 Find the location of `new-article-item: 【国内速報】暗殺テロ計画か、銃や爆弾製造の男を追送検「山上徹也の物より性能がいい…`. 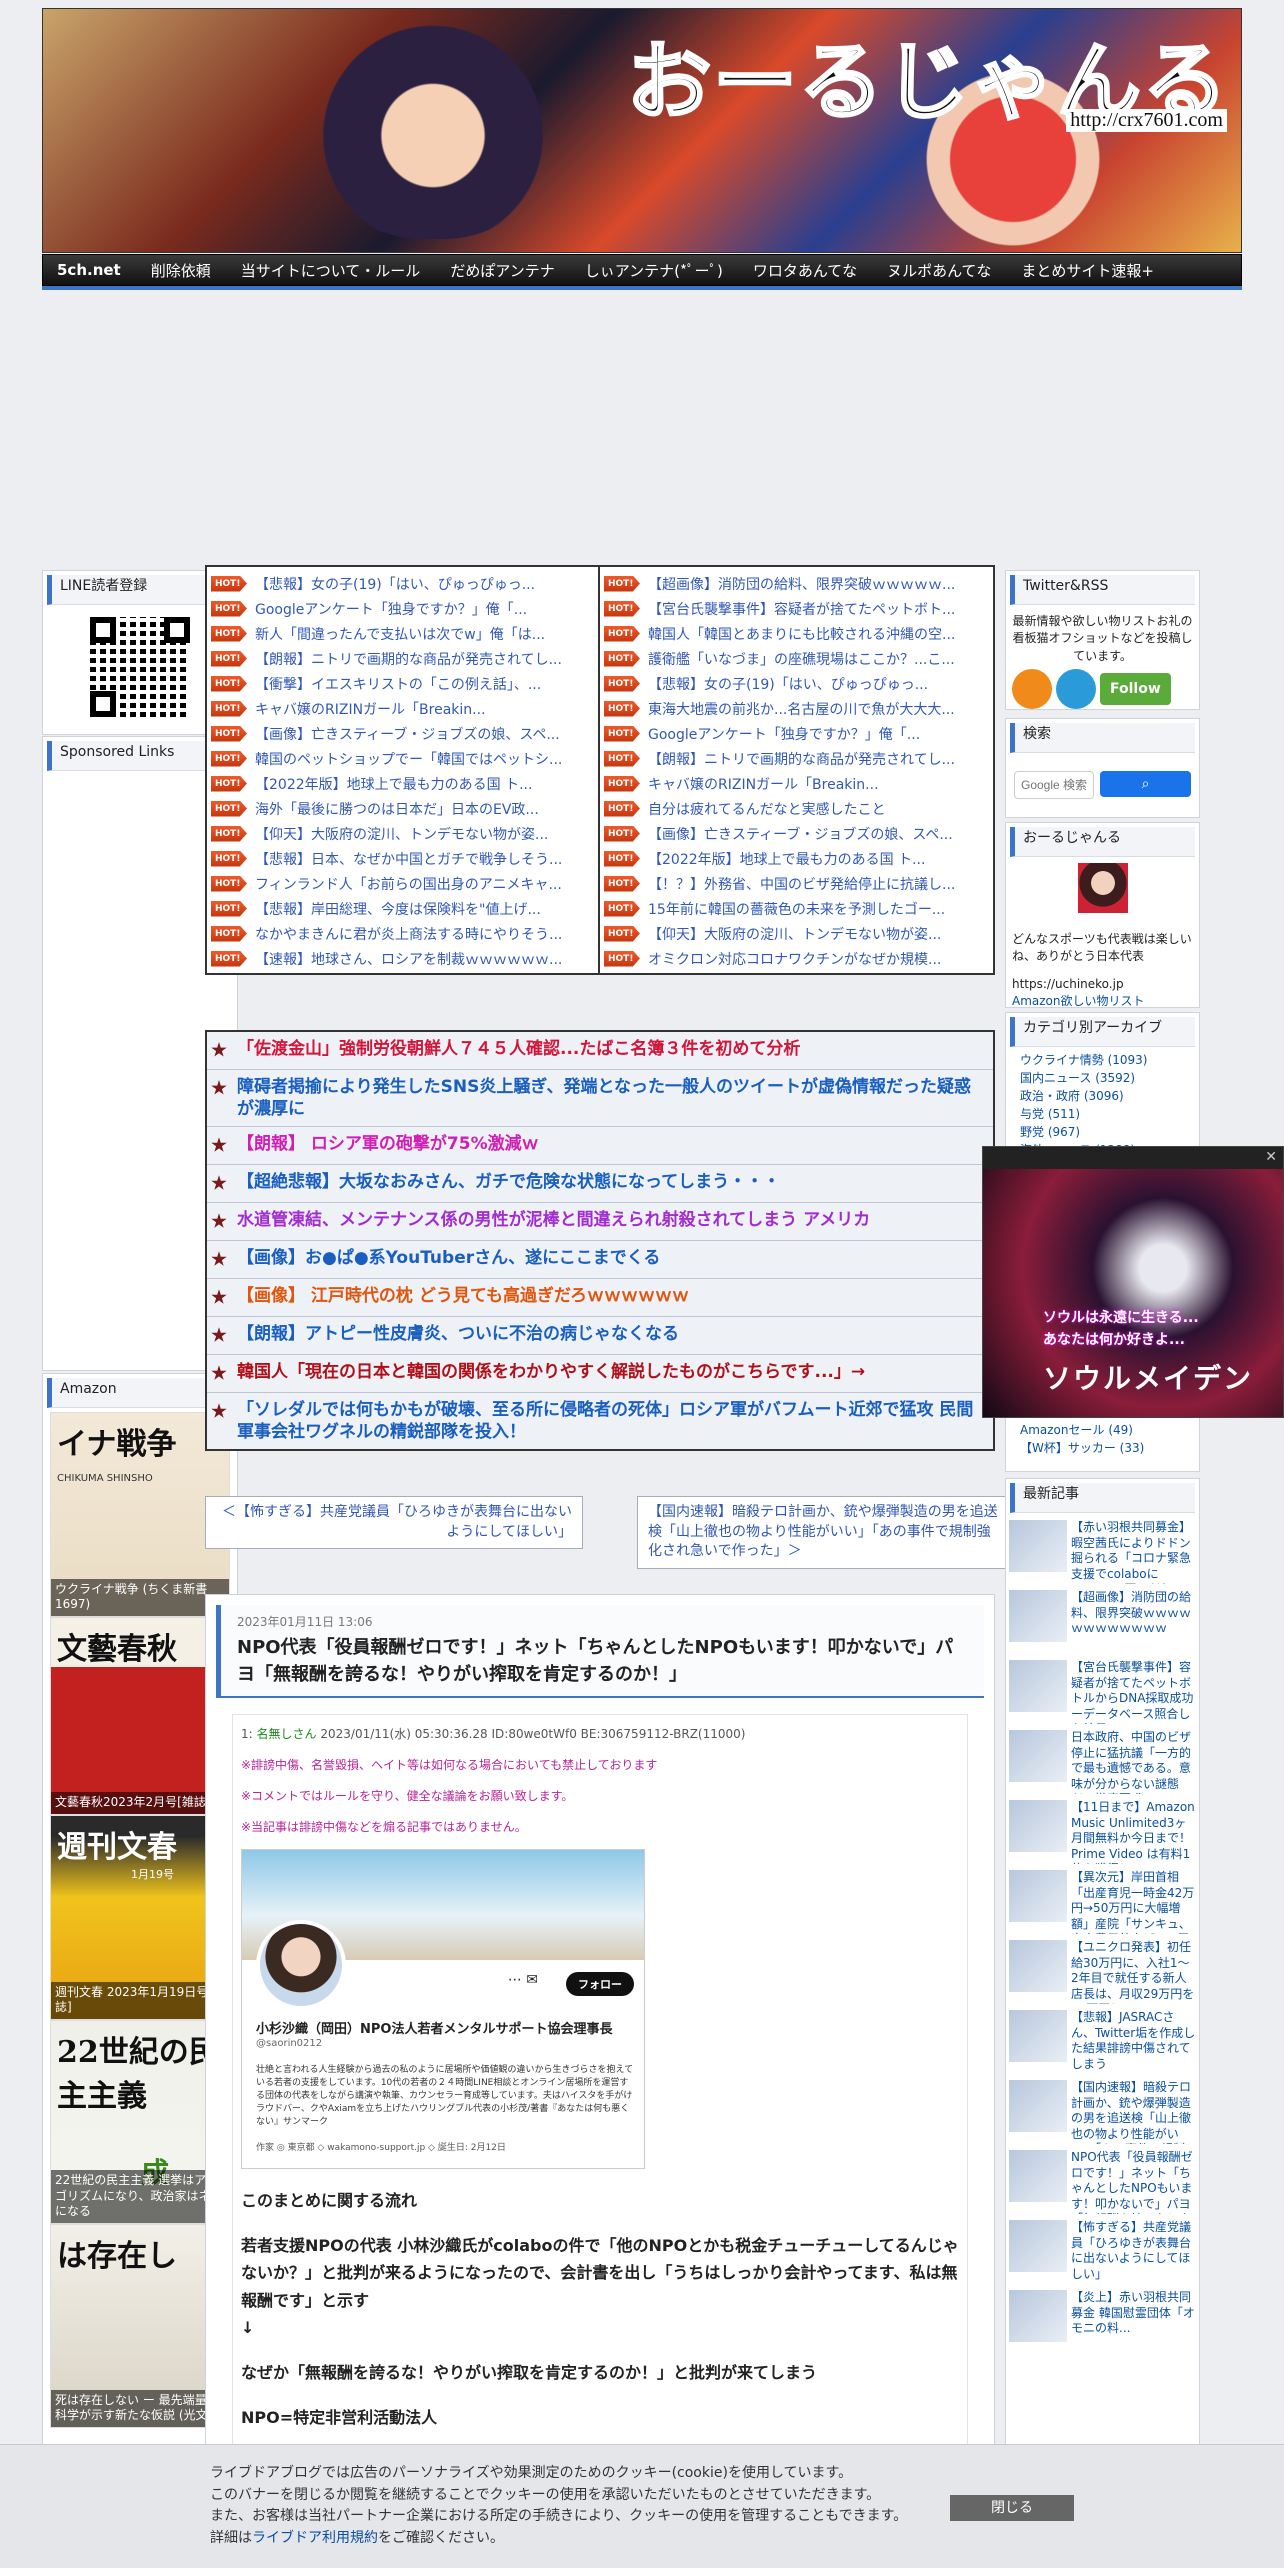

new-article-item: 【国内速報】暗殺テロ計画か、銃や爆弾製造の男を追送検「山上徹也の物より性能がいい… is located at coordinates (1102, 2112).